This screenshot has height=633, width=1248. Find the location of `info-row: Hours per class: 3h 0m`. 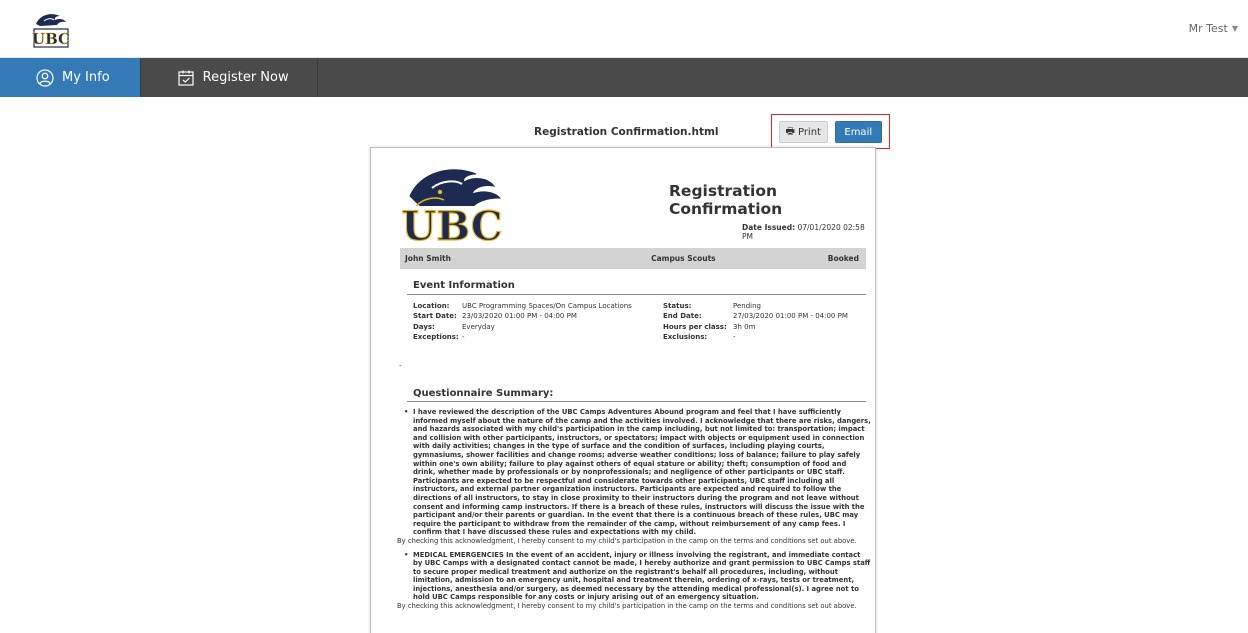

info-row: Hours per class: 3h 0m is located at coordinates (709, 326).